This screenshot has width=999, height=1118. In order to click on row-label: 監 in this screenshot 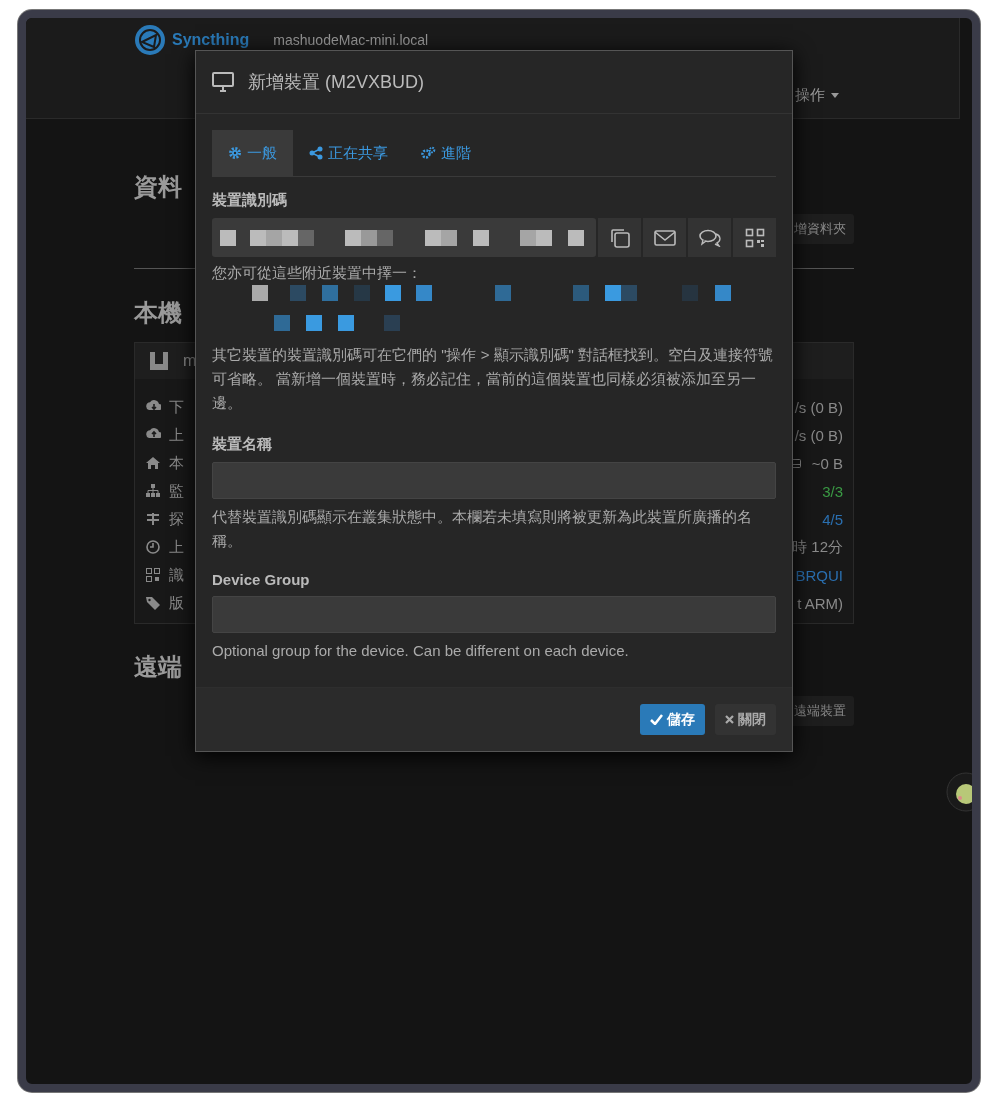, I will do `click(176, 491)`.